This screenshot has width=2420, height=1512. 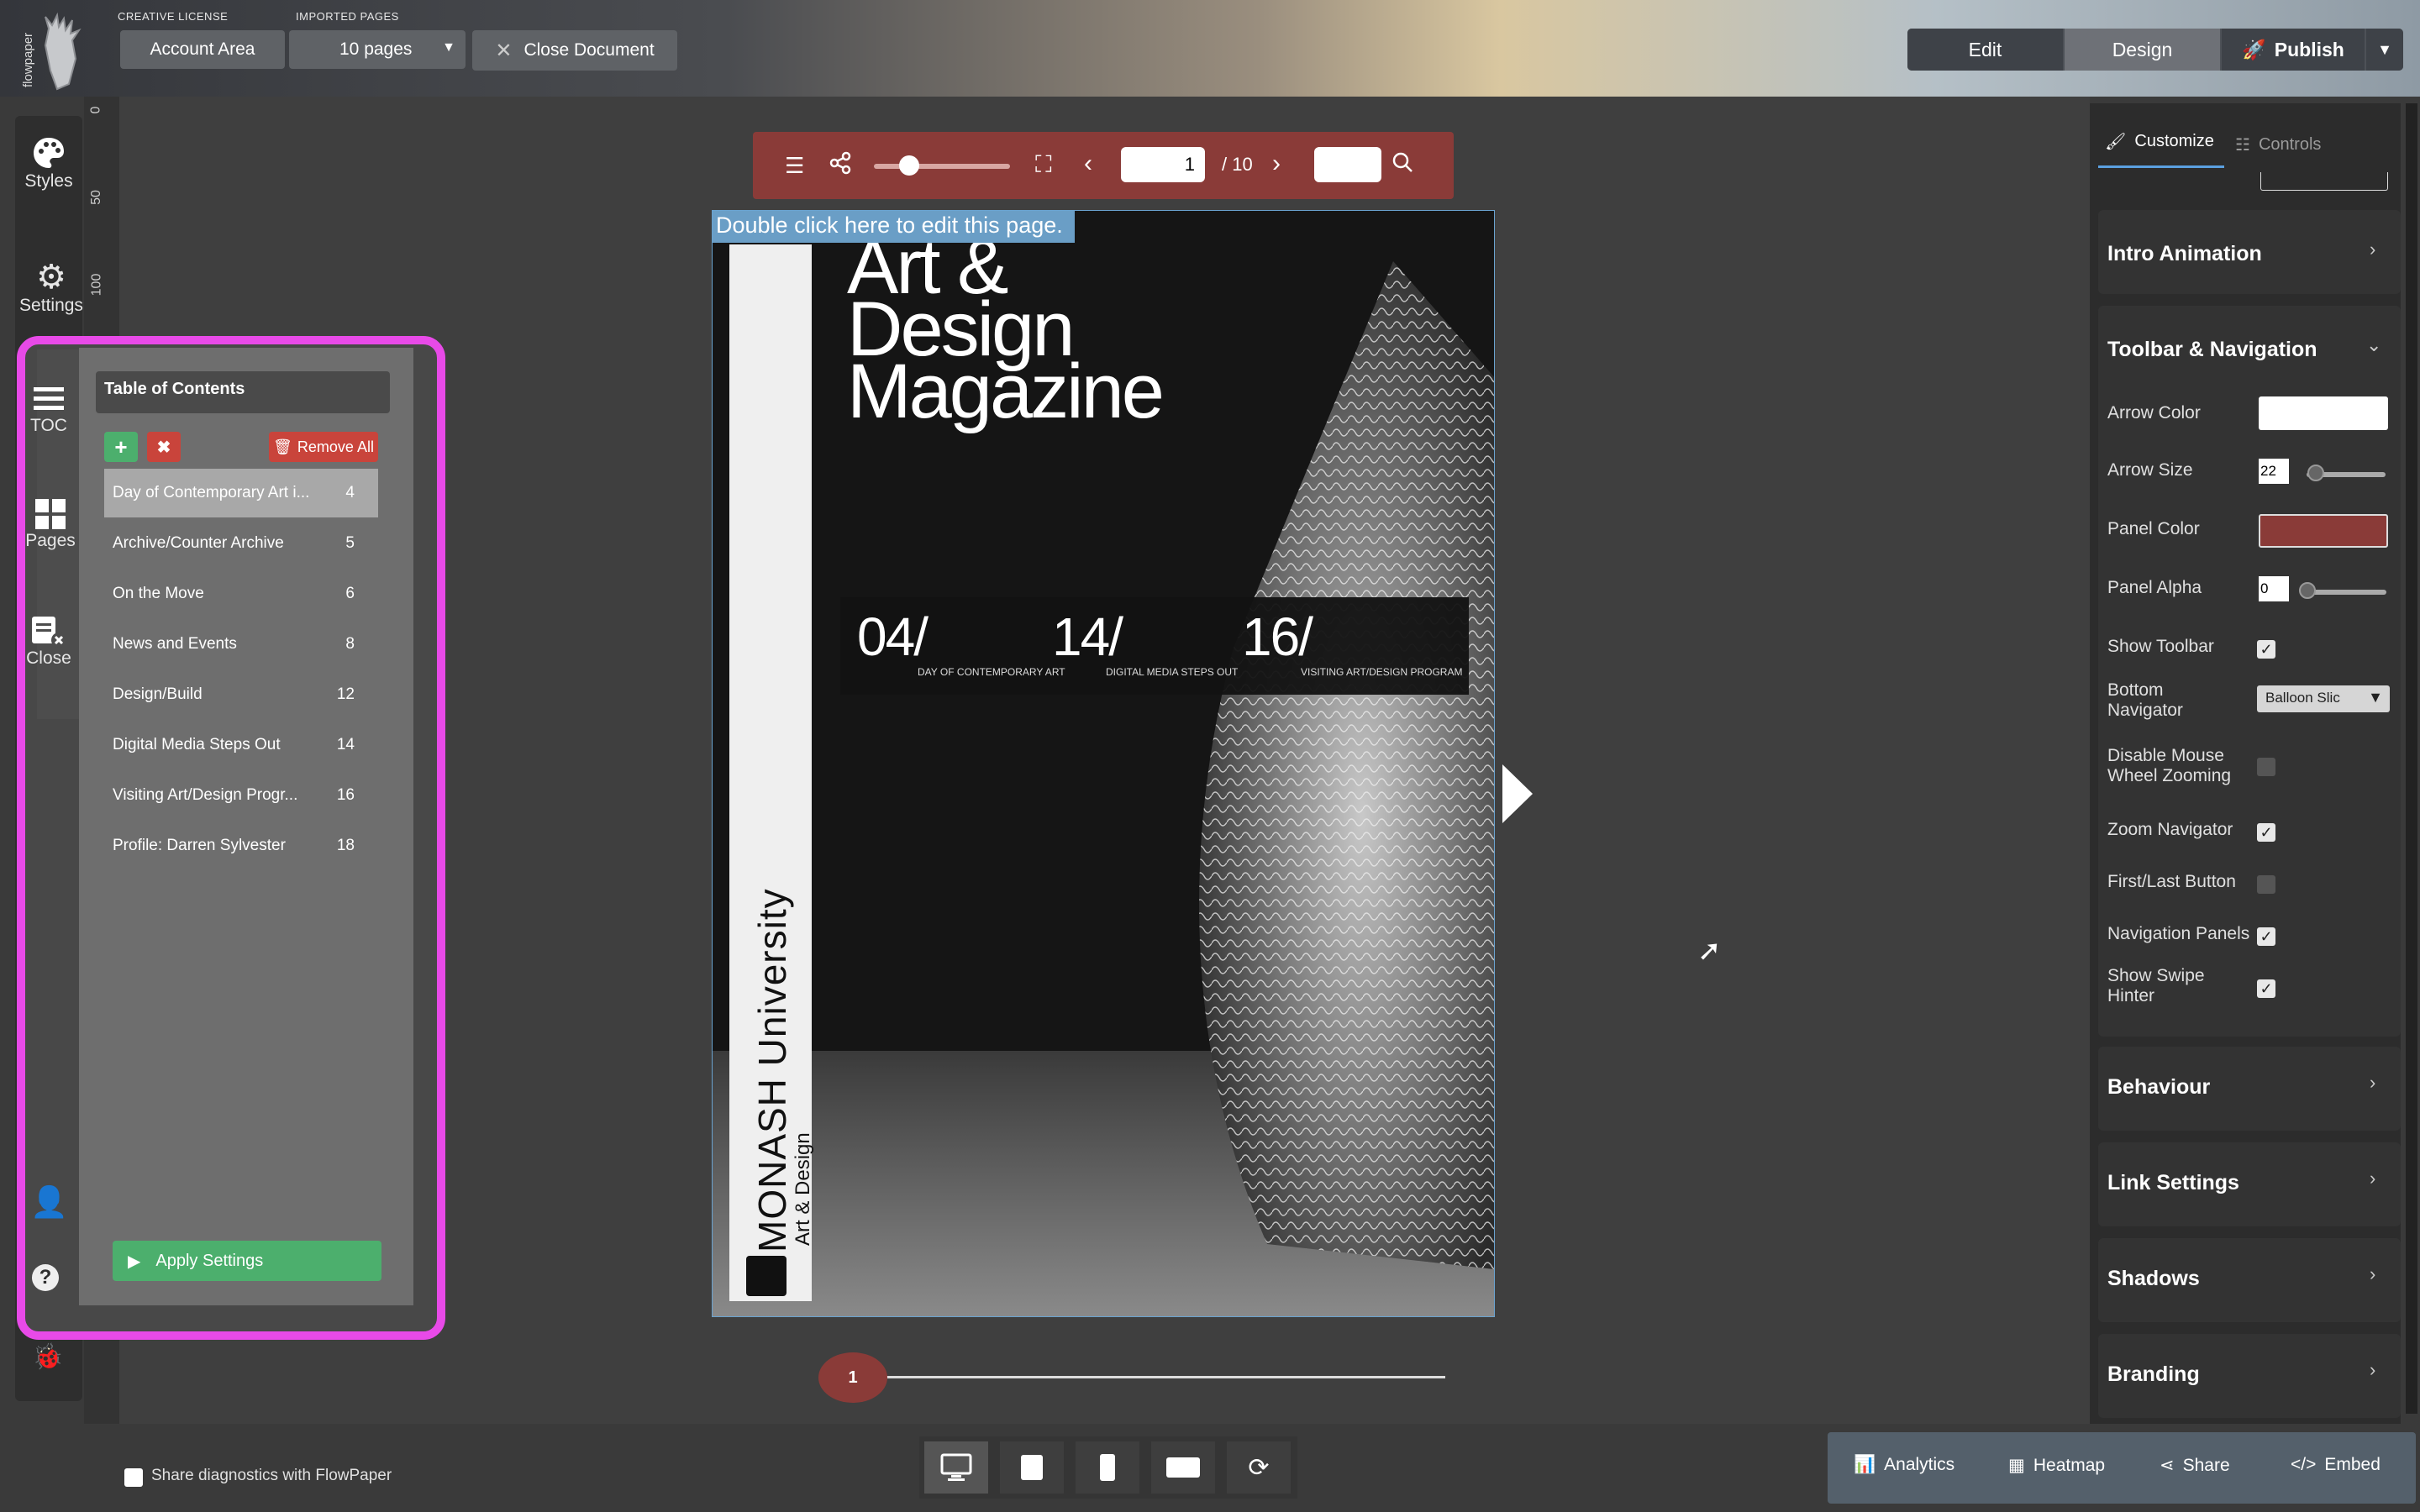 I want to click on landscape-view-button, so click(x=1183, y=1467).